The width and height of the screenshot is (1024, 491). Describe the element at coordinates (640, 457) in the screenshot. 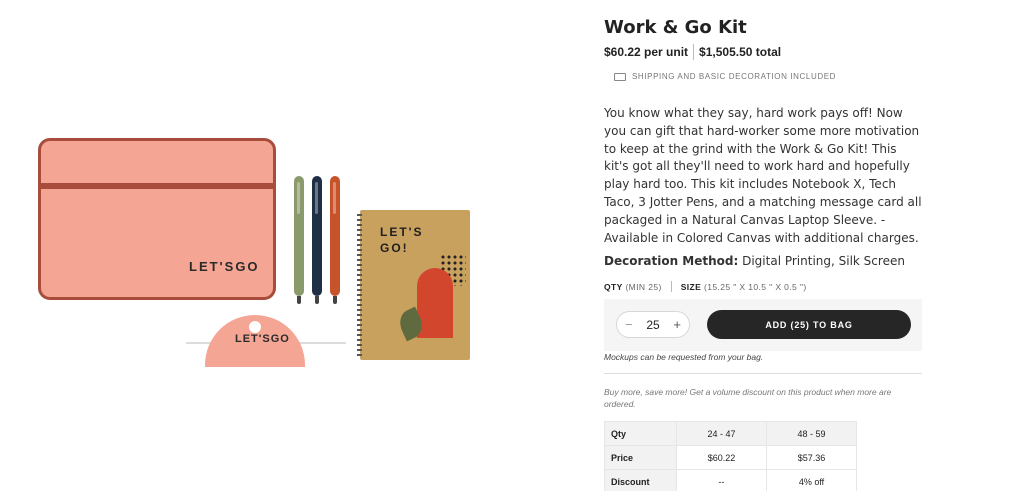

I see `row-header: Price` at that location.